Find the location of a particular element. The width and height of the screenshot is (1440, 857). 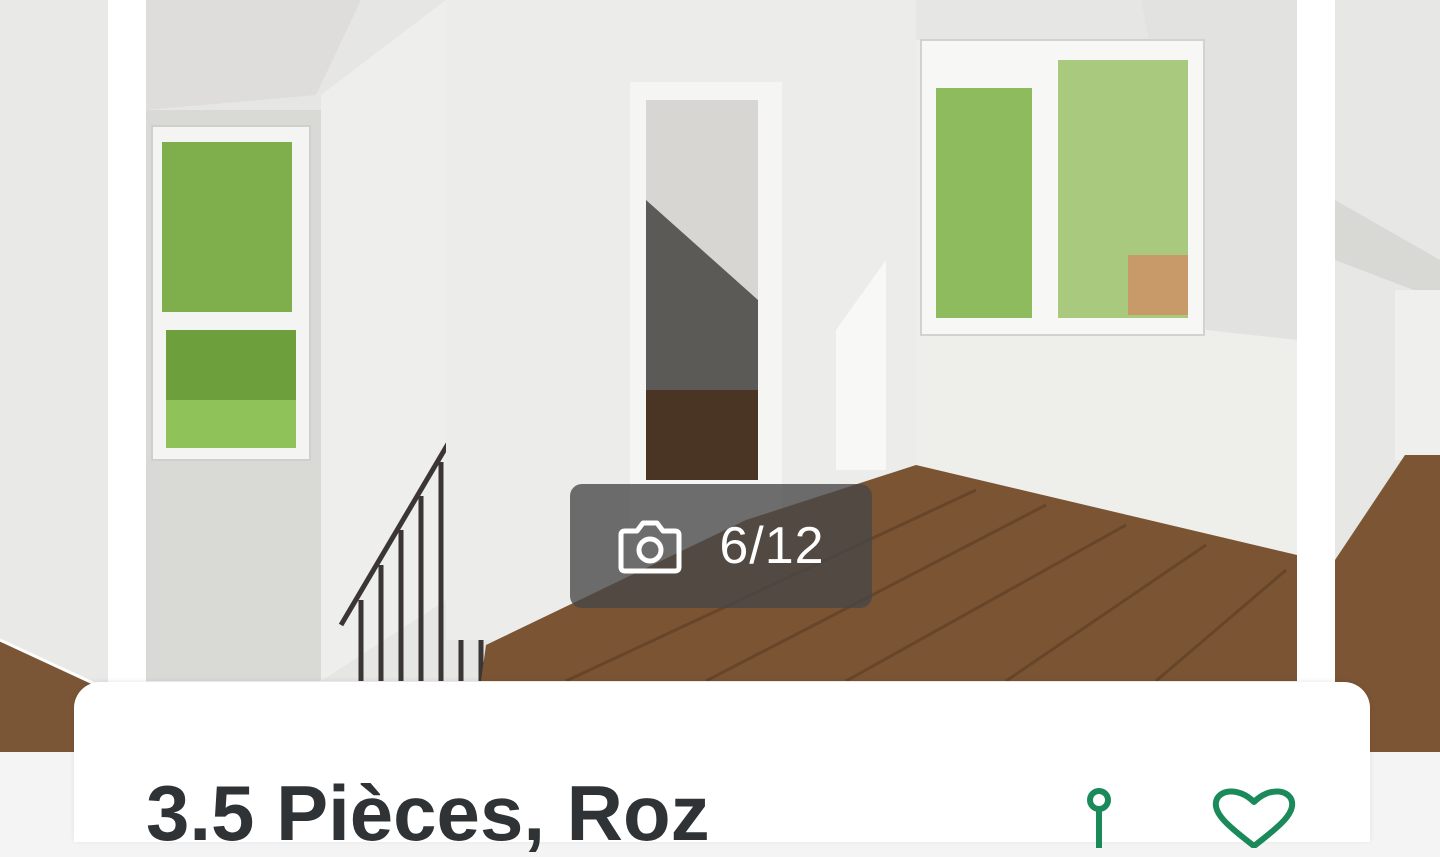

share-button is located at coordinates (1099, 818).